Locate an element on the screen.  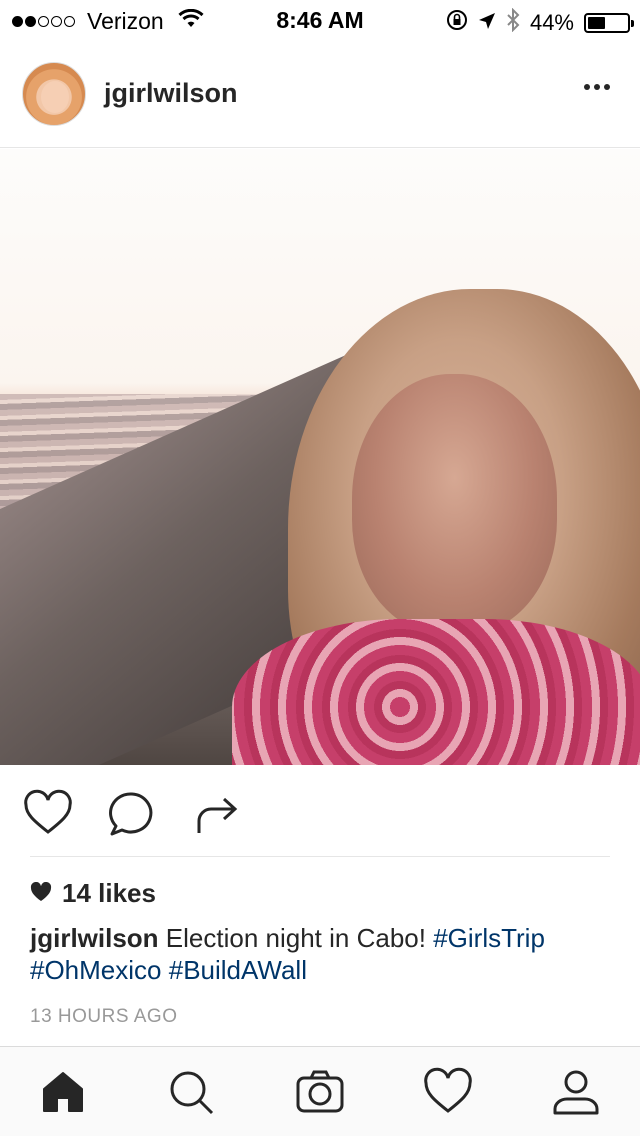
share-arrow-icon is located at coordinates (218, 814).